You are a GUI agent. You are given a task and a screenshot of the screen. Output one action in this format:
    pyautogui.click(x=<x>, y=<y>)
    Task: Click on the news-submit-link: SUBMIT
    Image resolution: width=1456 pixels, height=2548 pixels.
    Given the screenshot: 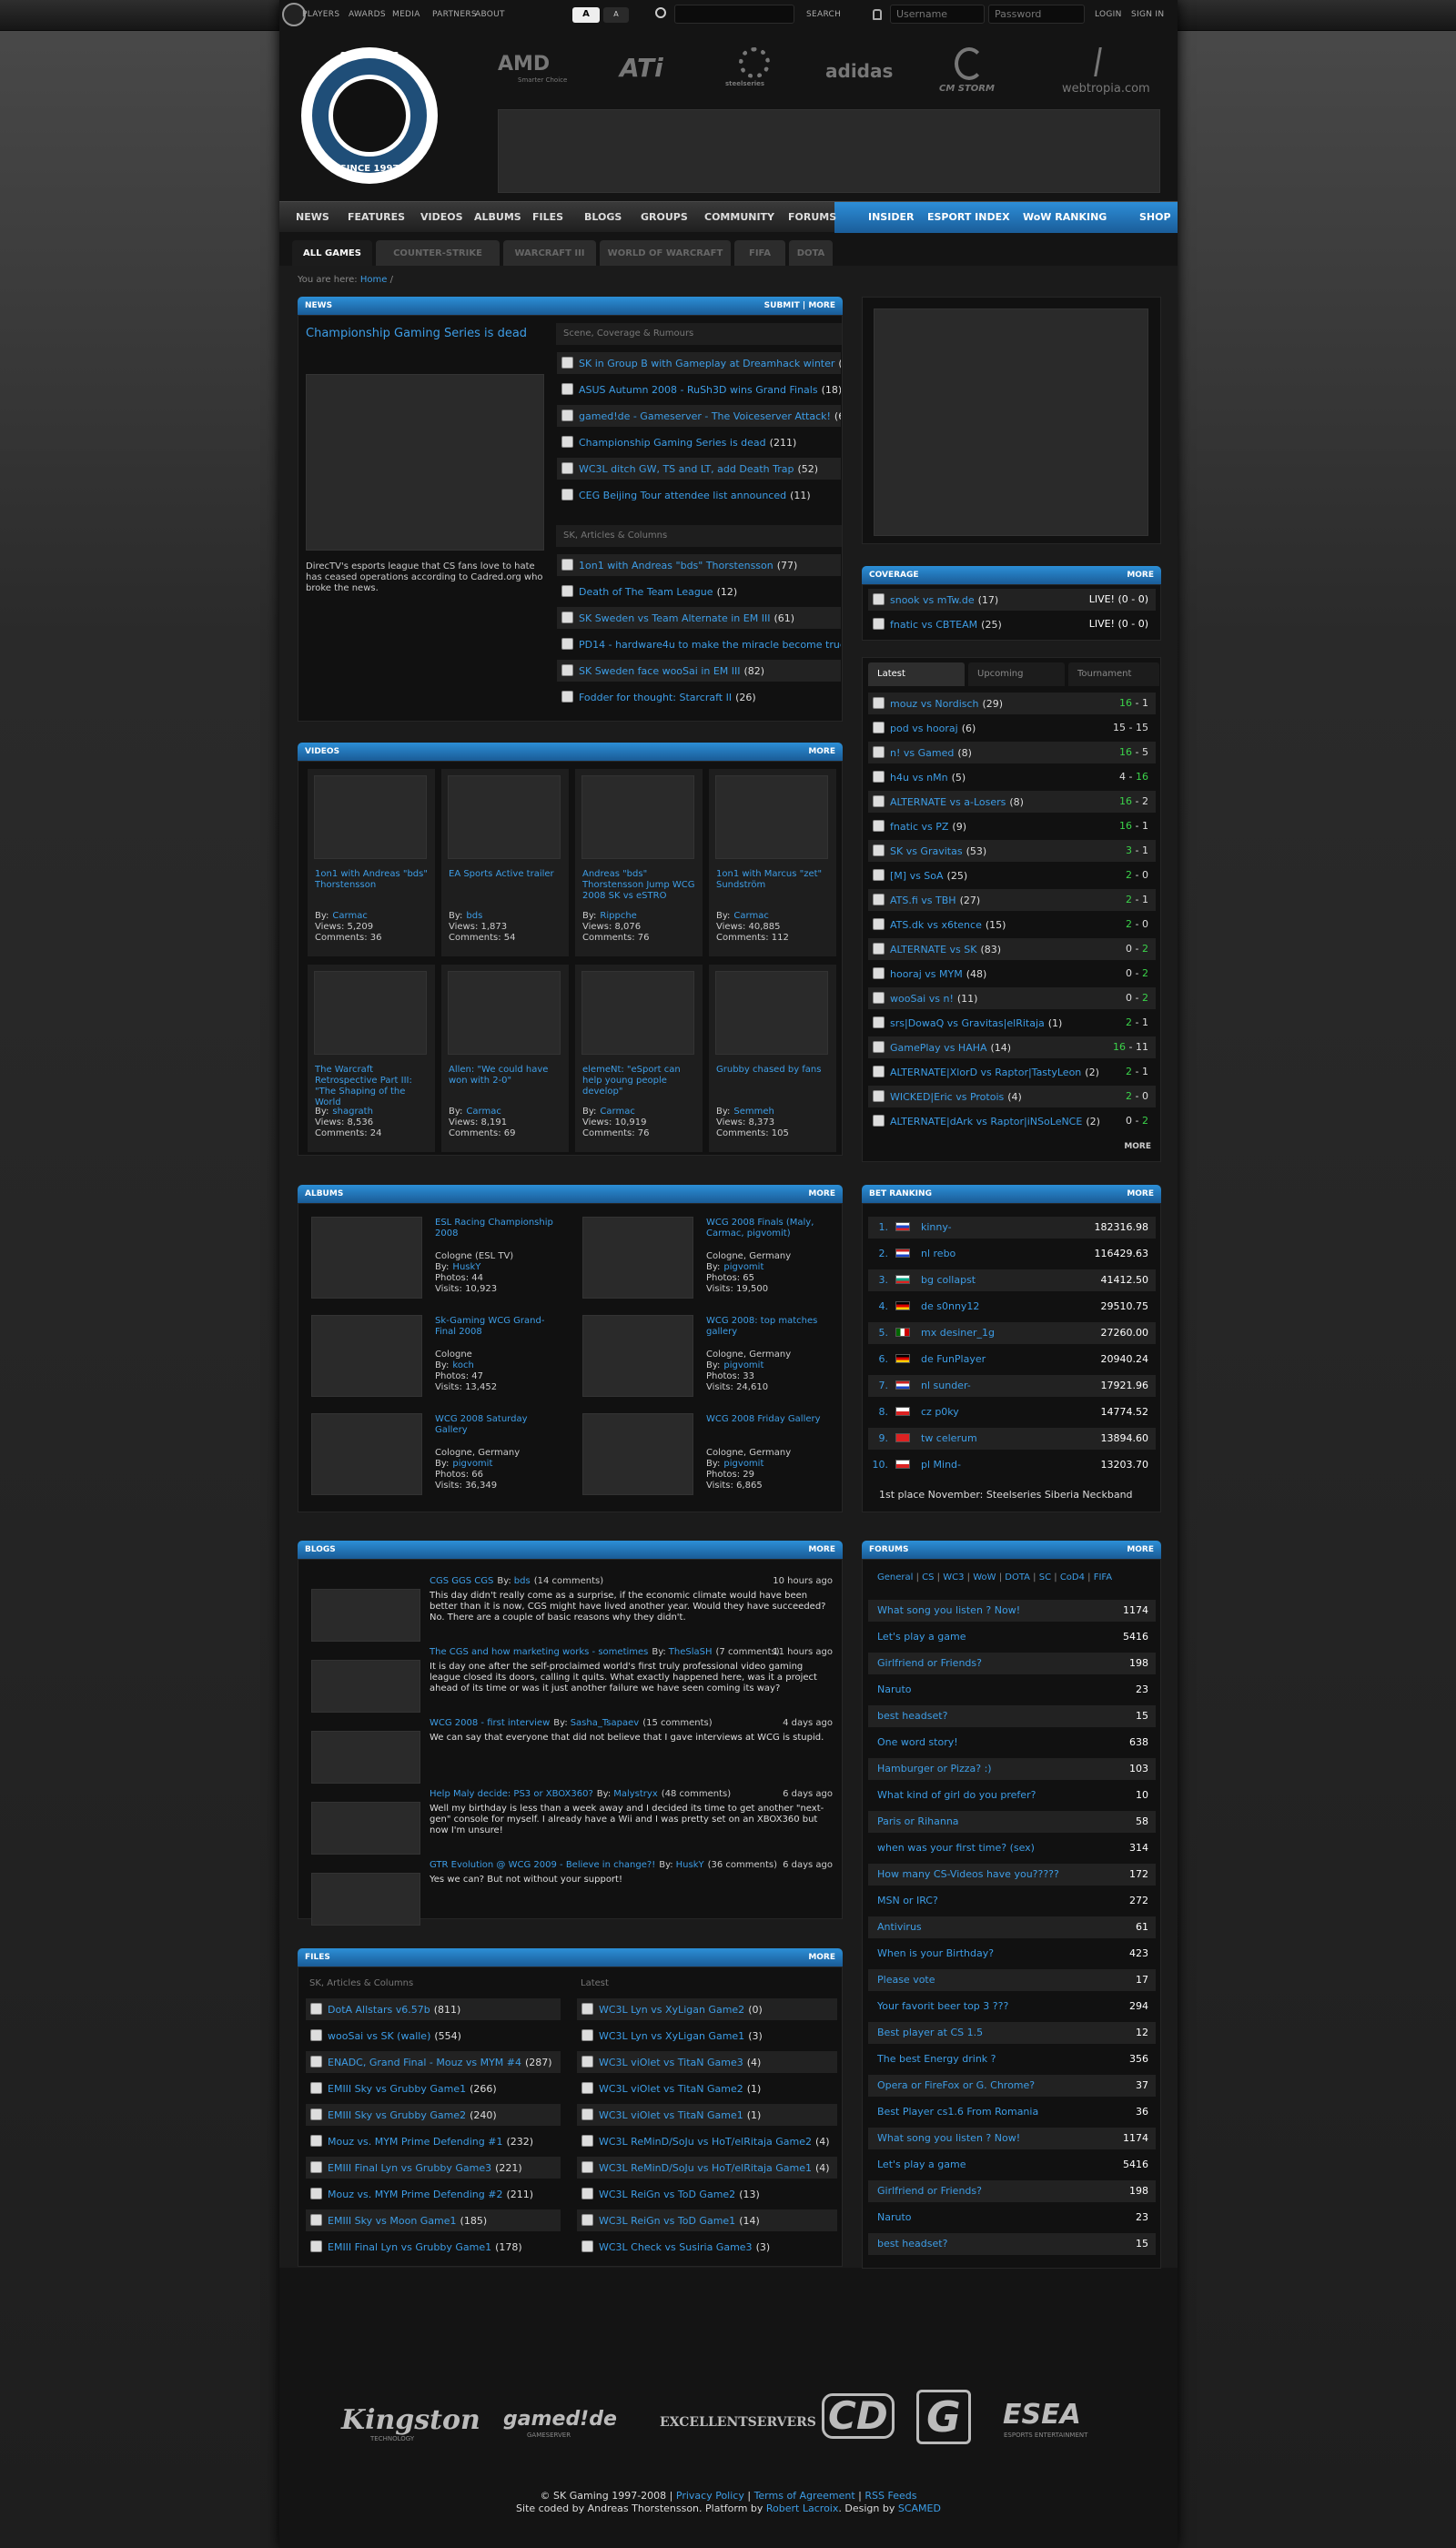 What is the action you would take?
    pyautogui.click(x=782, y=305)
    